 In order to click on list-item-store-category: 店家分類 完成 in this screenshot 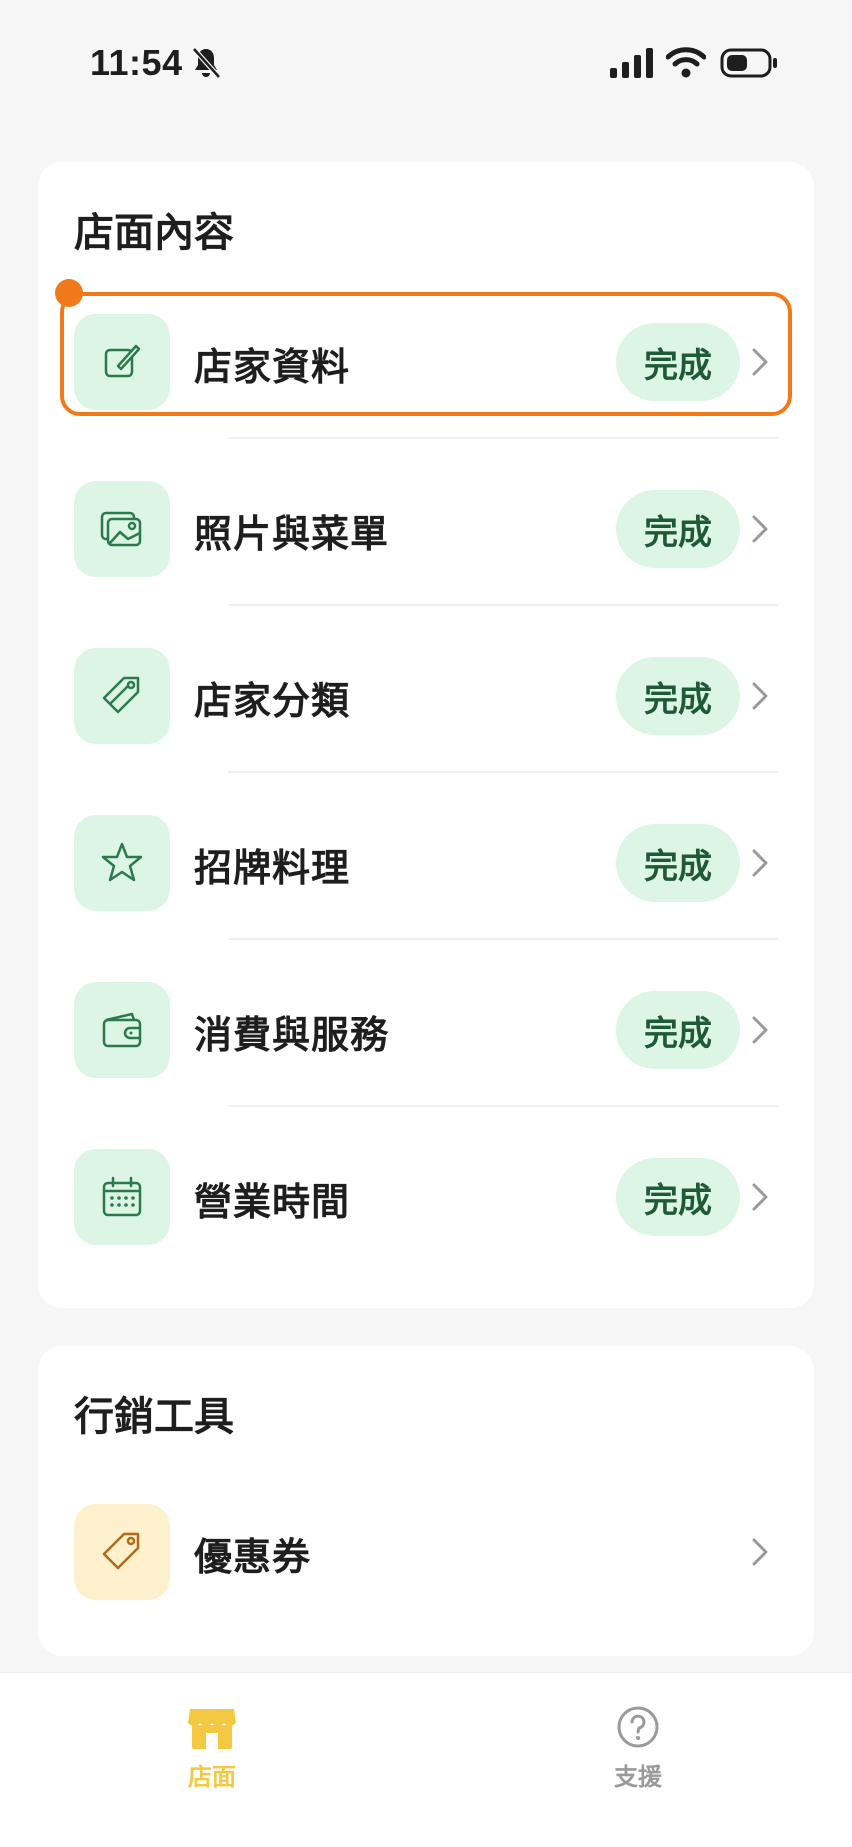, I will do `click(426, 696)`.